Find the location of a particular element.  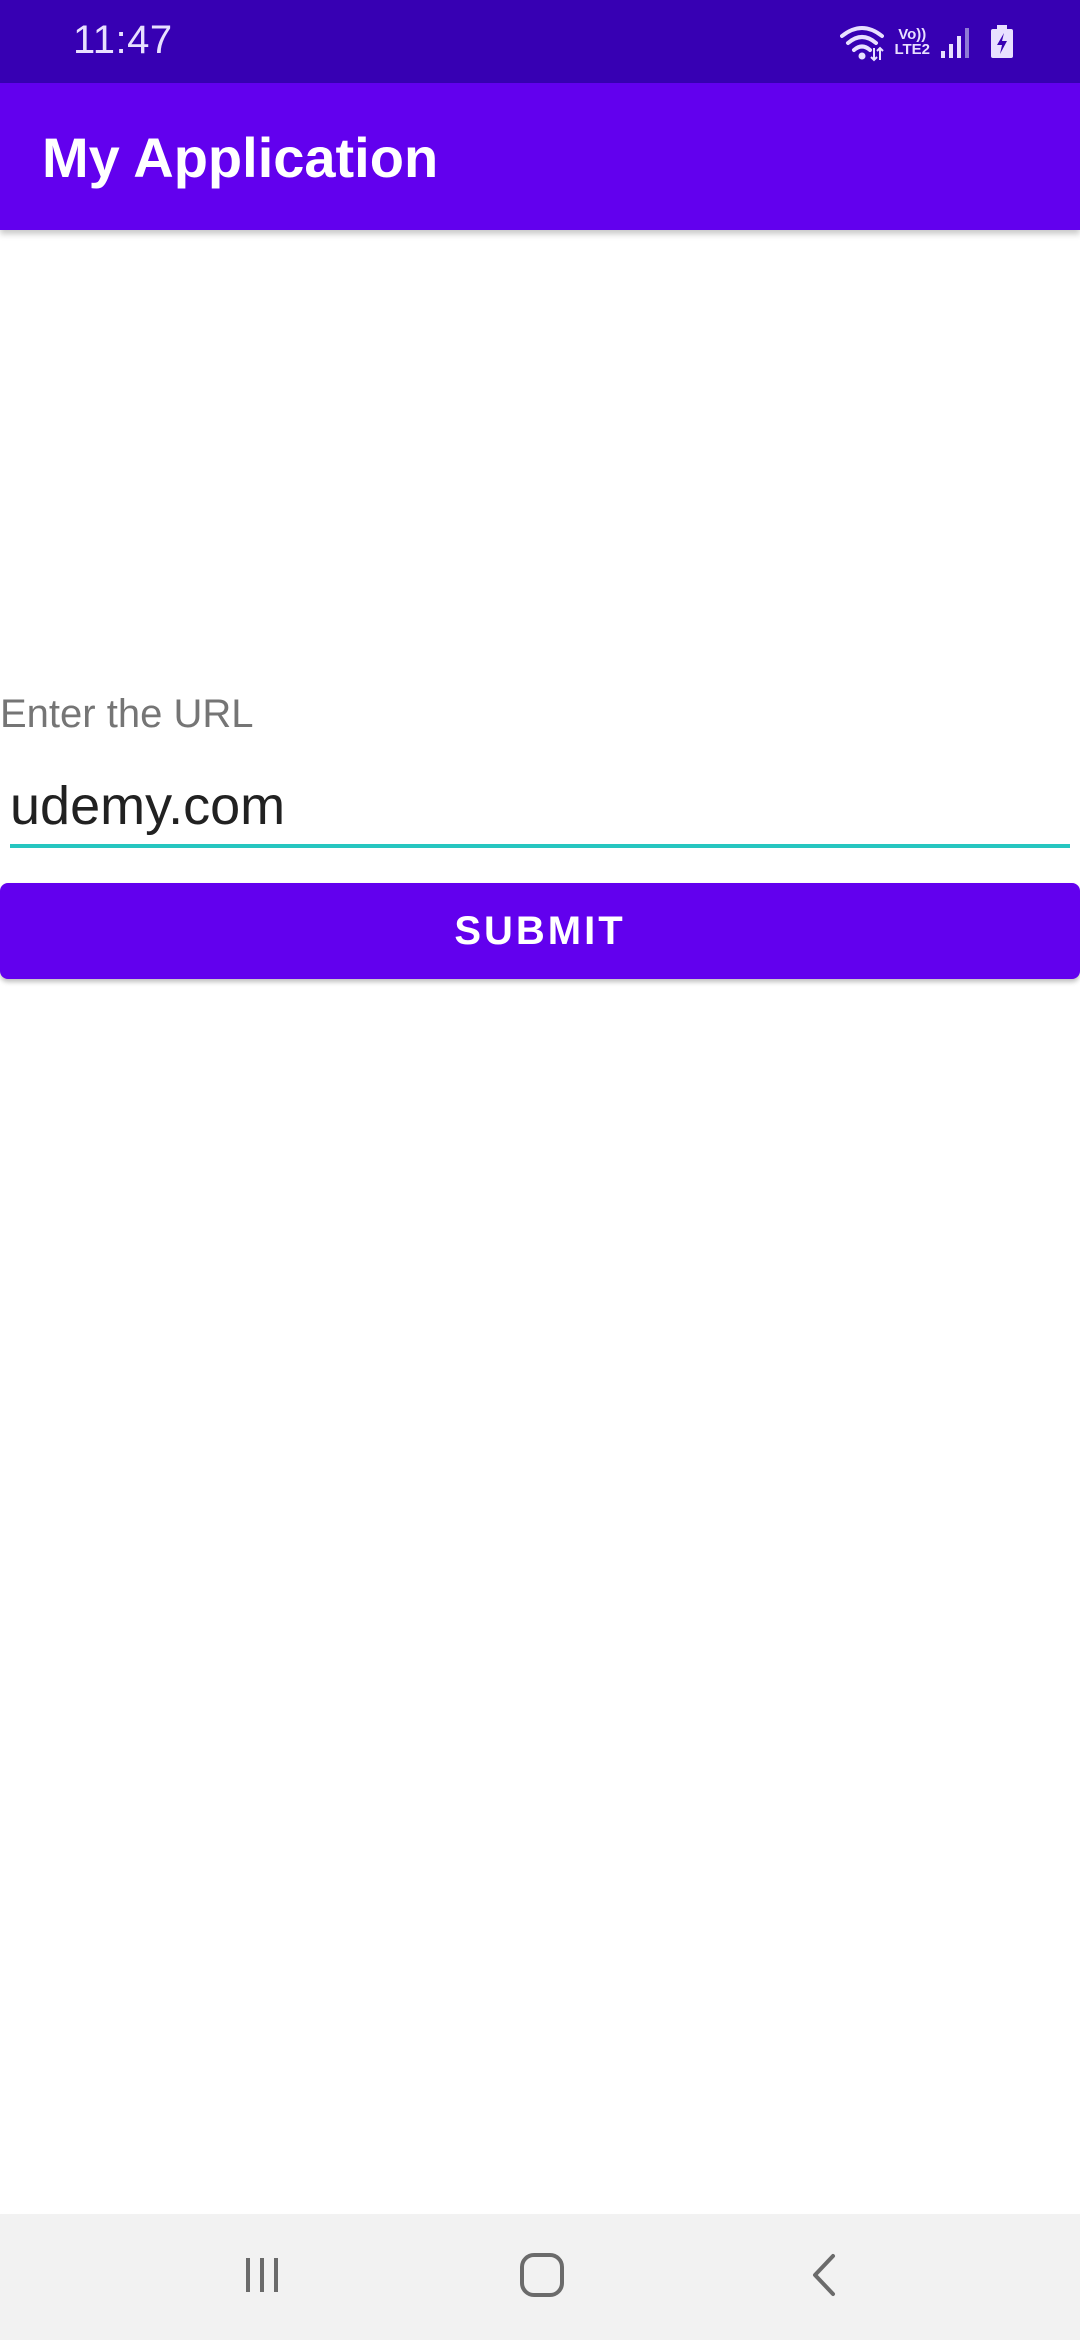

nav-bar is located at coordinates (540, 2277).